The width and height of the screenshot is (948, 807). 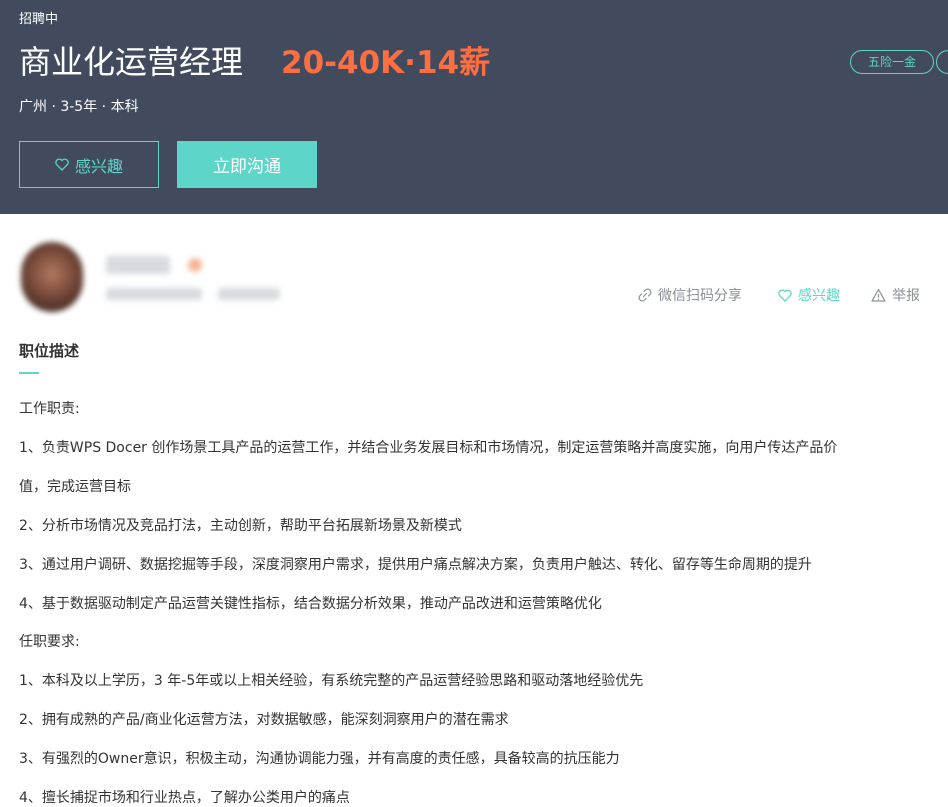 What do you see at coordinates (249, 294) in the screenshot?
I see `recruiter-position-blurred` at bounding box center [249, 294].